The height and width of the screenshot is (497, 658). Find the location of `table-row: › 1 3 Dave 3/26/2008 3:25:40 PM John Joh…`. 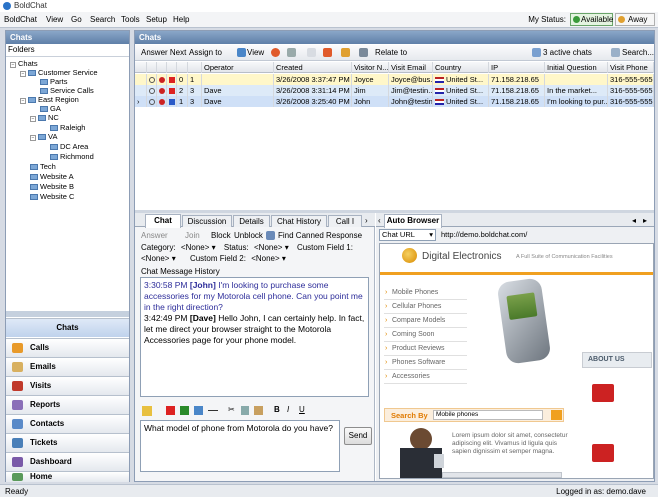

table-row: › 1 3 Dave 3/26/2008 3:25:40 PM John Joh… is located at coordinates (394, 101).